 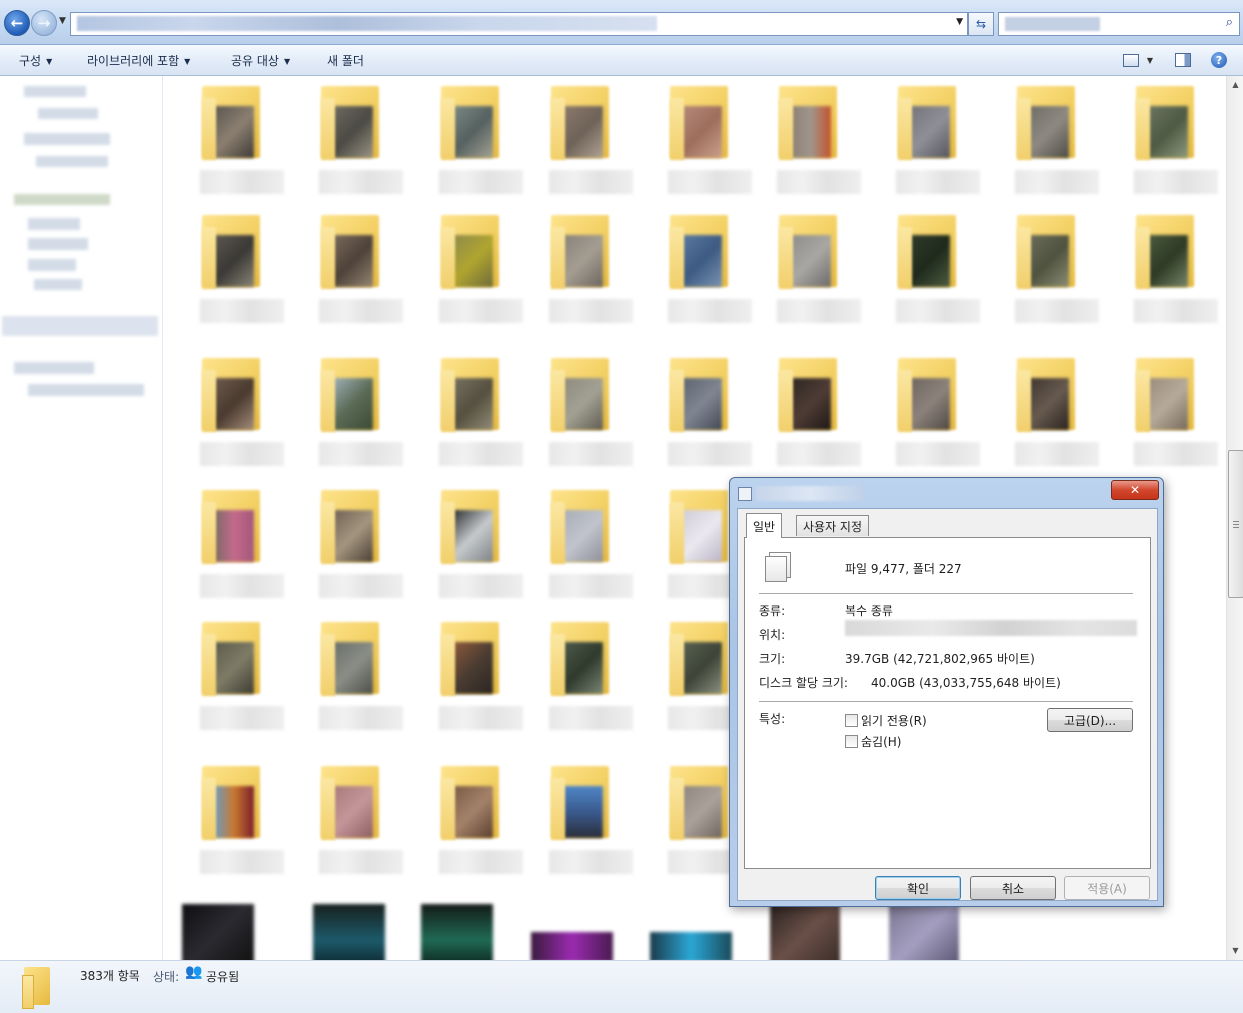 I want to click on attributes-label: 특성:, so click(x=772, y=719).